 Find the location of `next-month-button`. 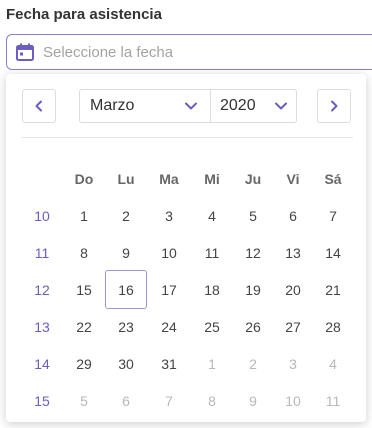

next-month-button is located at coordinates (334, 106).